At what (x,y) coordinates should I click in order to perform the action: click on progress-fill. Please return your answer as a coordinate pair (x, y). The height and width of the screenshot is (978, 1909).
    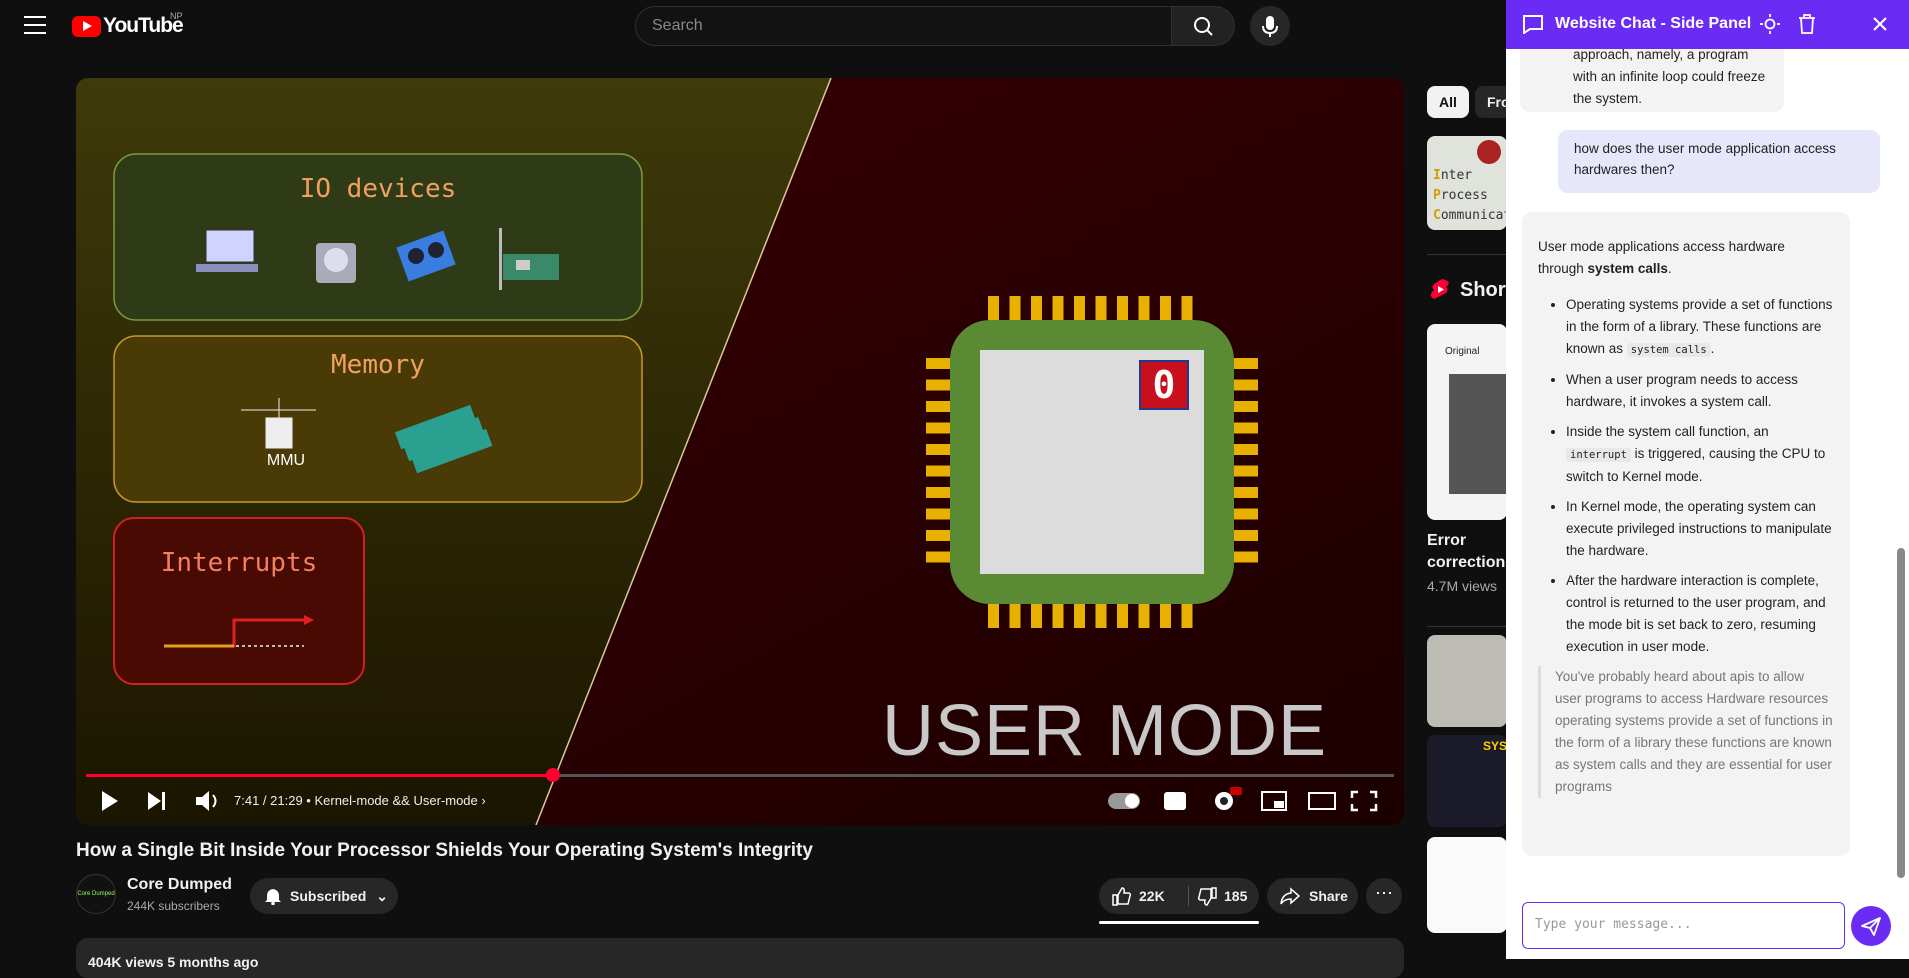
    Looking at the image, I should click on (319, 775).